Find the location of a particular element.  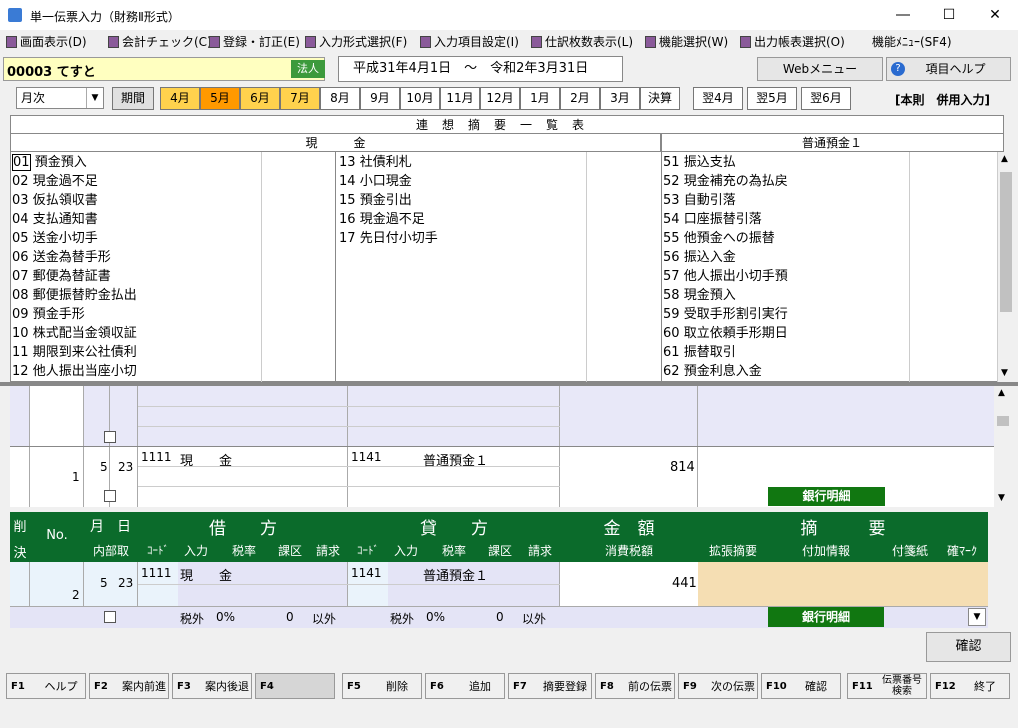

fkey-f3: F3 案内後退 is located at coordinates (212, 686).